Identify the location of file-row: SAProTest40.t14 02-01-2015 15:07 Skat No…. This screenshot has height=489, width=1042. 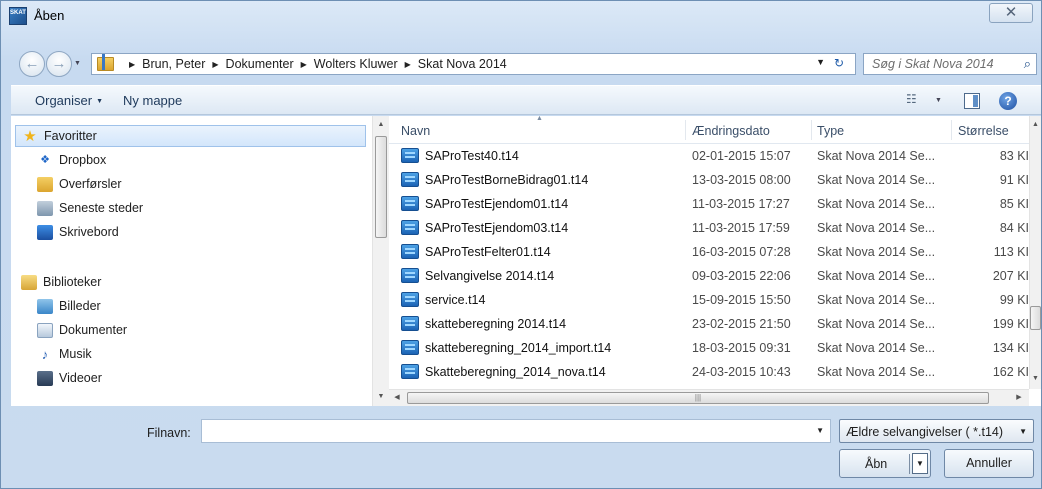
(709, 156).